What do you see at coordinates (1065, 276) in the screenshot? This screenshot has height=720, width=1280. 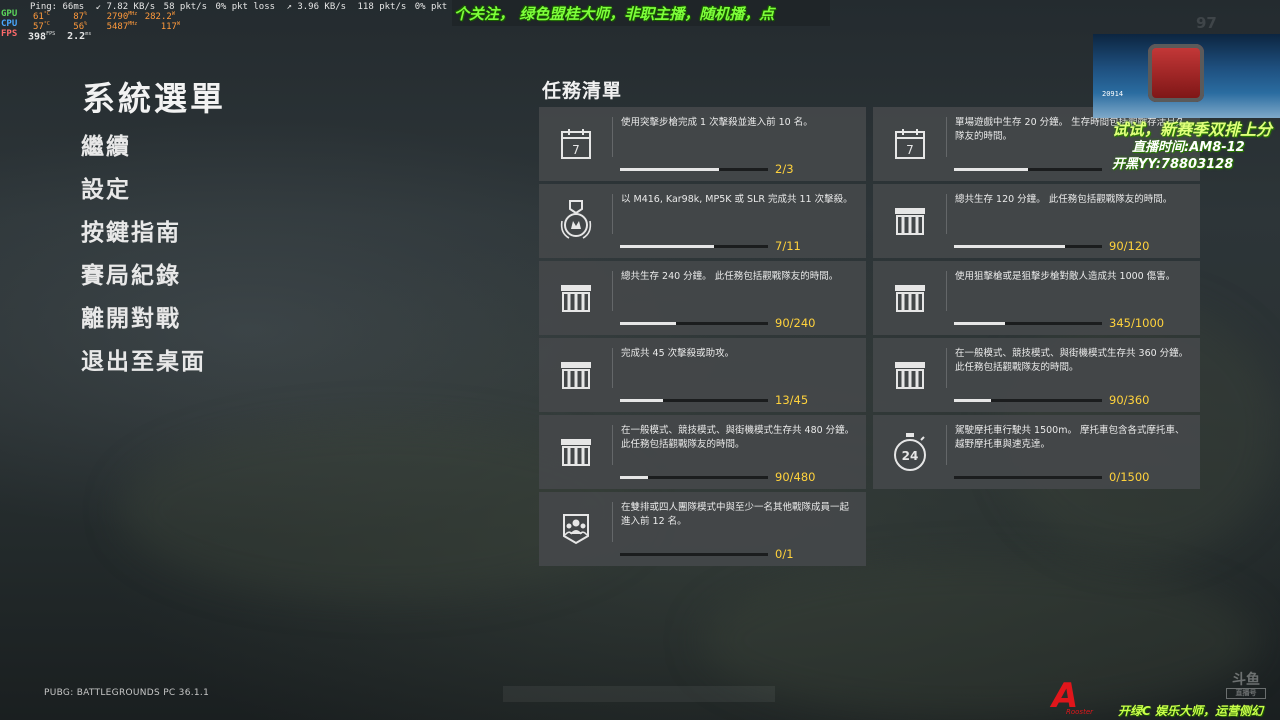 I see `mission-description: 使用狙擊槍或是狙擊步槍對敵人造成共 1000 傷害。` at bounding box center [1065, 276].